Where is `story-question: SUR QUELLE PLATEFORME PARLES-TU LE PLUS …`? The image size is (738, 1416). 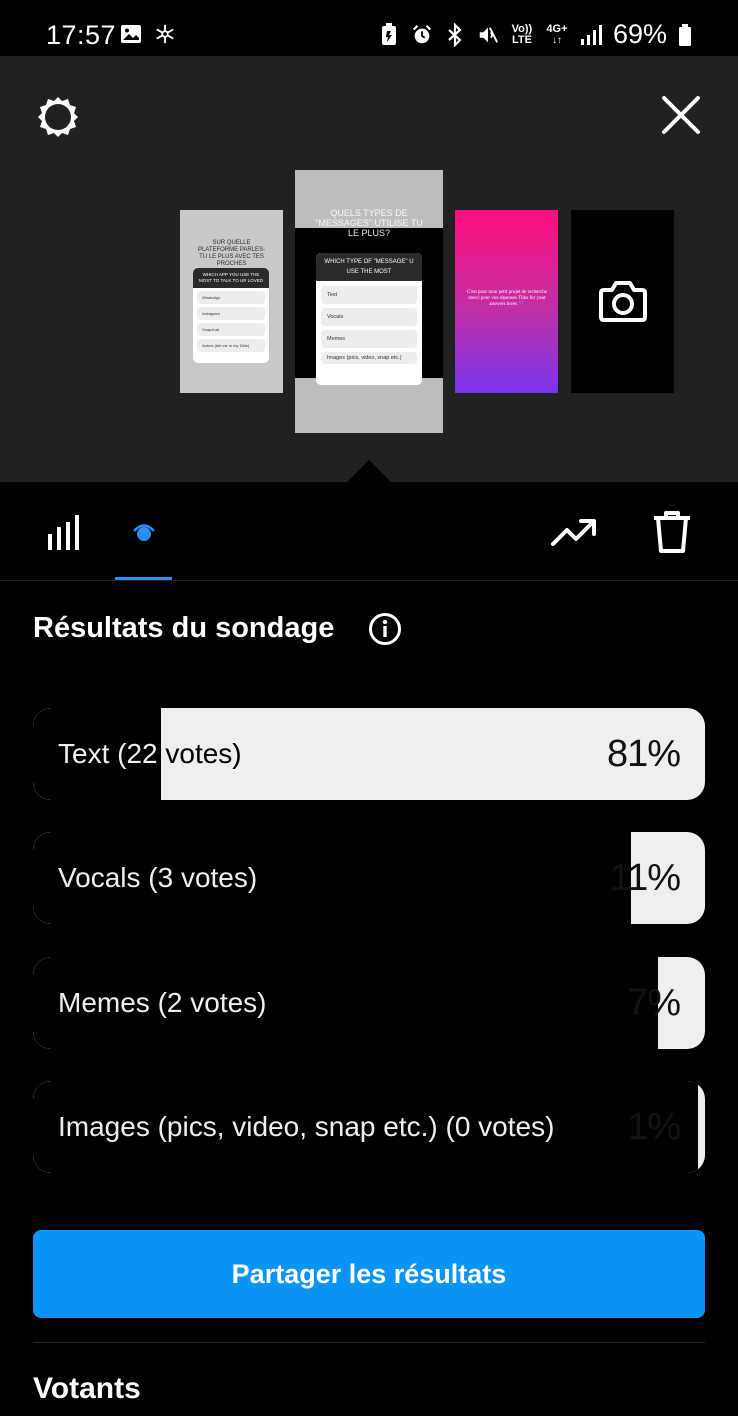 story-question: SUR QUELLE PLATEFORME PARLES-TU LE PLUS … is located at coordinates (231, 253).